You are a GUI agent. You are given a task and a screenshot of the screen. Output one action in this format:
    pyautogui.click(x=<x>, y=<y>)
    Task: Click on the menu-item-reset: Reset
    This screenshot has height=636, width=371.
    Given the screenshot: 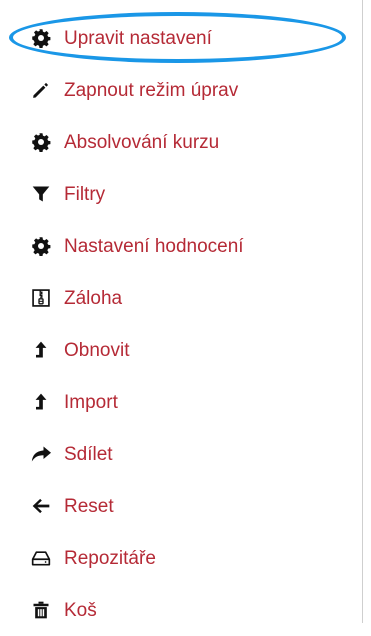 What is the action you would take?
    pyautogui.click(x=181, y=506)
    